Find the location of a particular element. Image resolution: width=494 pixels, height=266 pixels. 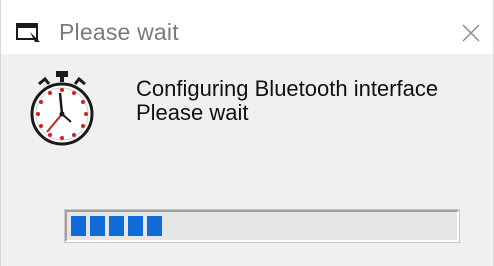

close-icon is located at coordinates (471, 33).